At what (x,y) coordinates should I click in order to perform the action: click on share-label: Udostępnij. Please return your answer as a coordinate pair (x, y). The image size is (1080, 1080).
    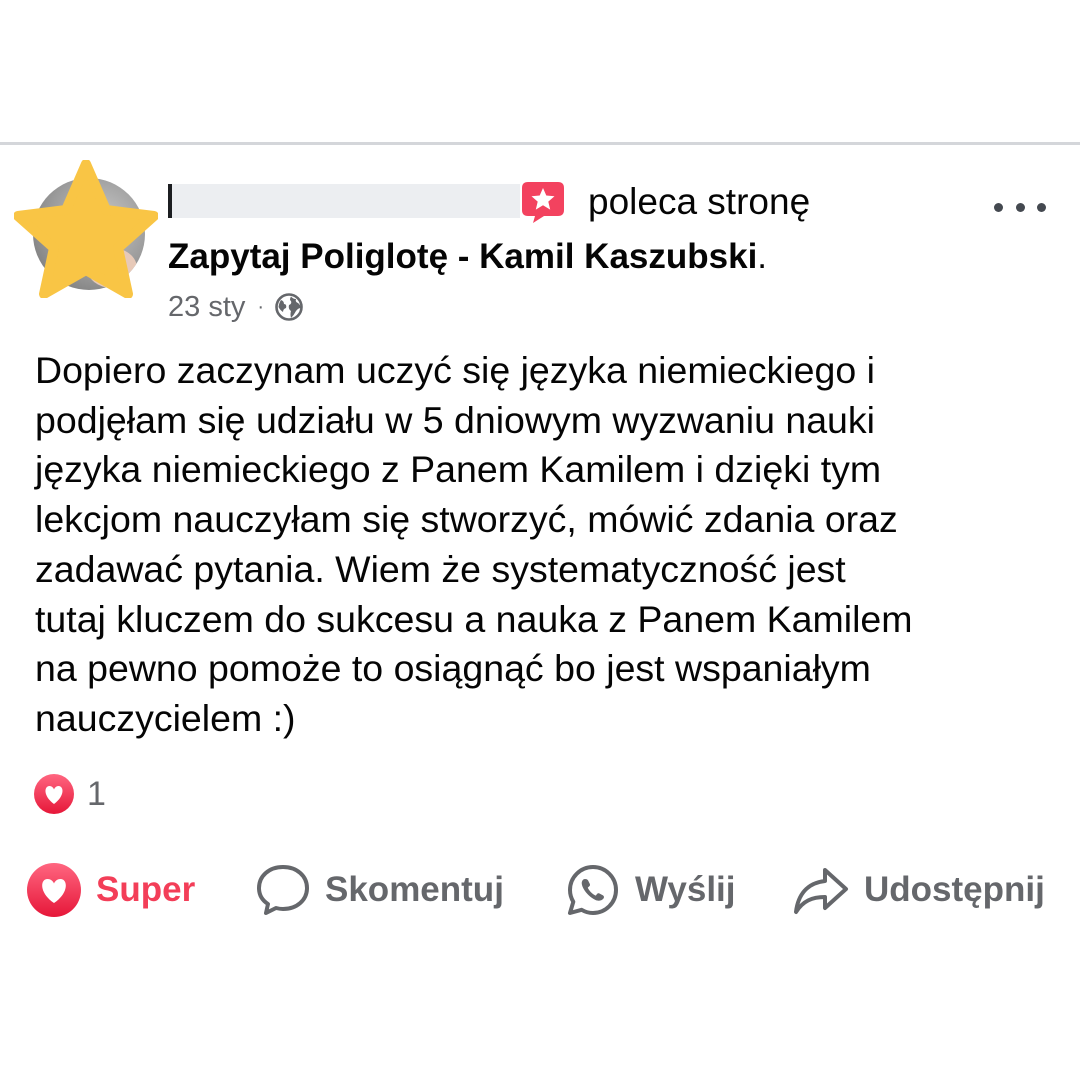
    Looking at the image, I should click on (954, 889).